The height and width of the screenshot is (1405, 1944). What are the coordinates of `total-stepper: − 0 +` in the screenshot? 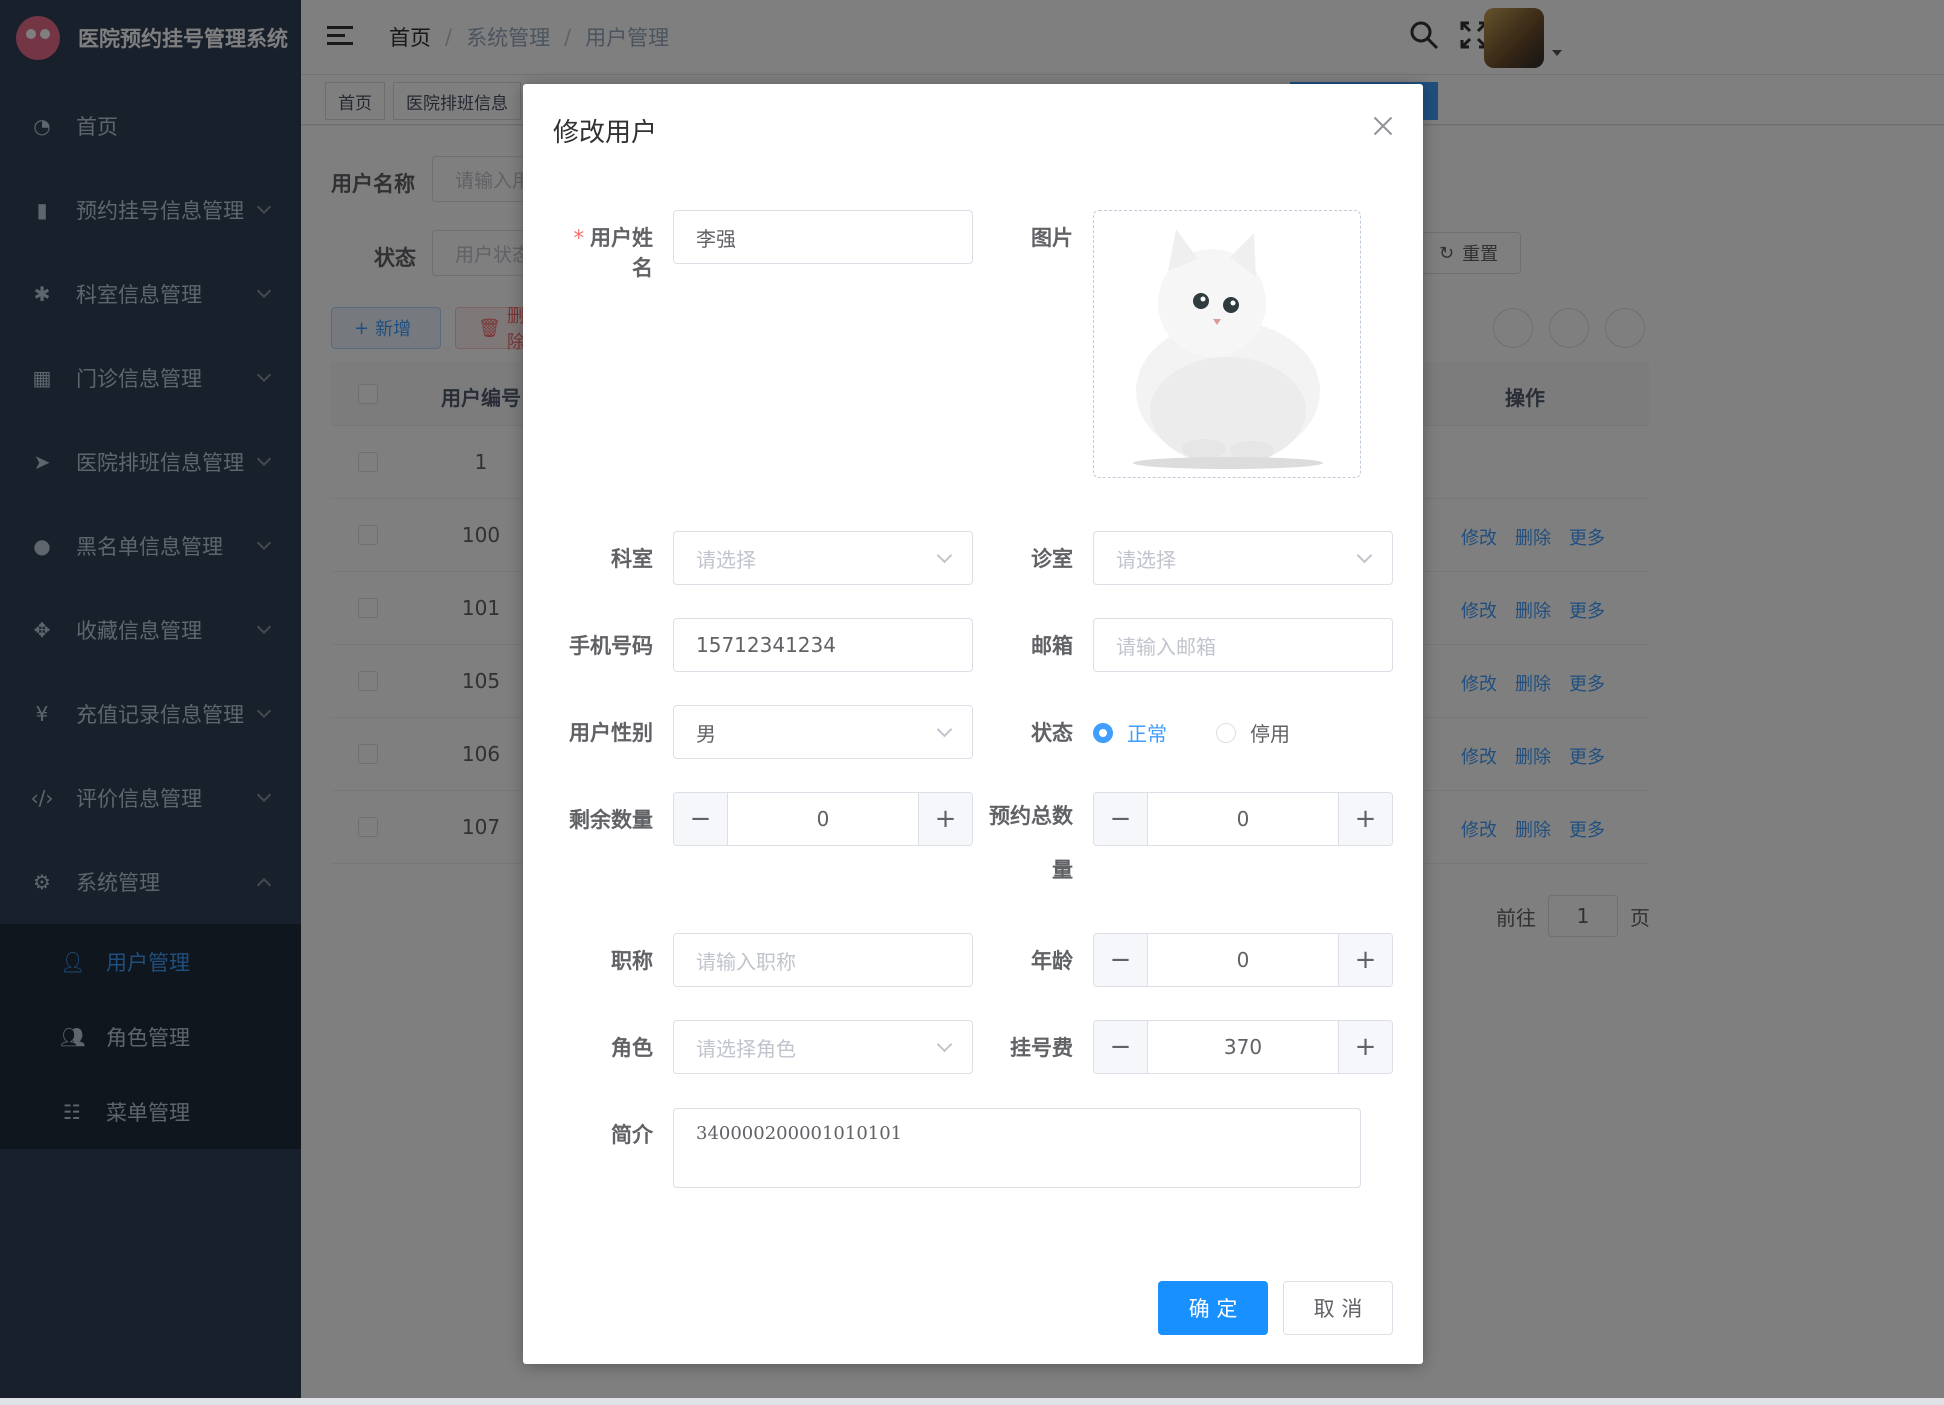 It's located at (1243, 819).